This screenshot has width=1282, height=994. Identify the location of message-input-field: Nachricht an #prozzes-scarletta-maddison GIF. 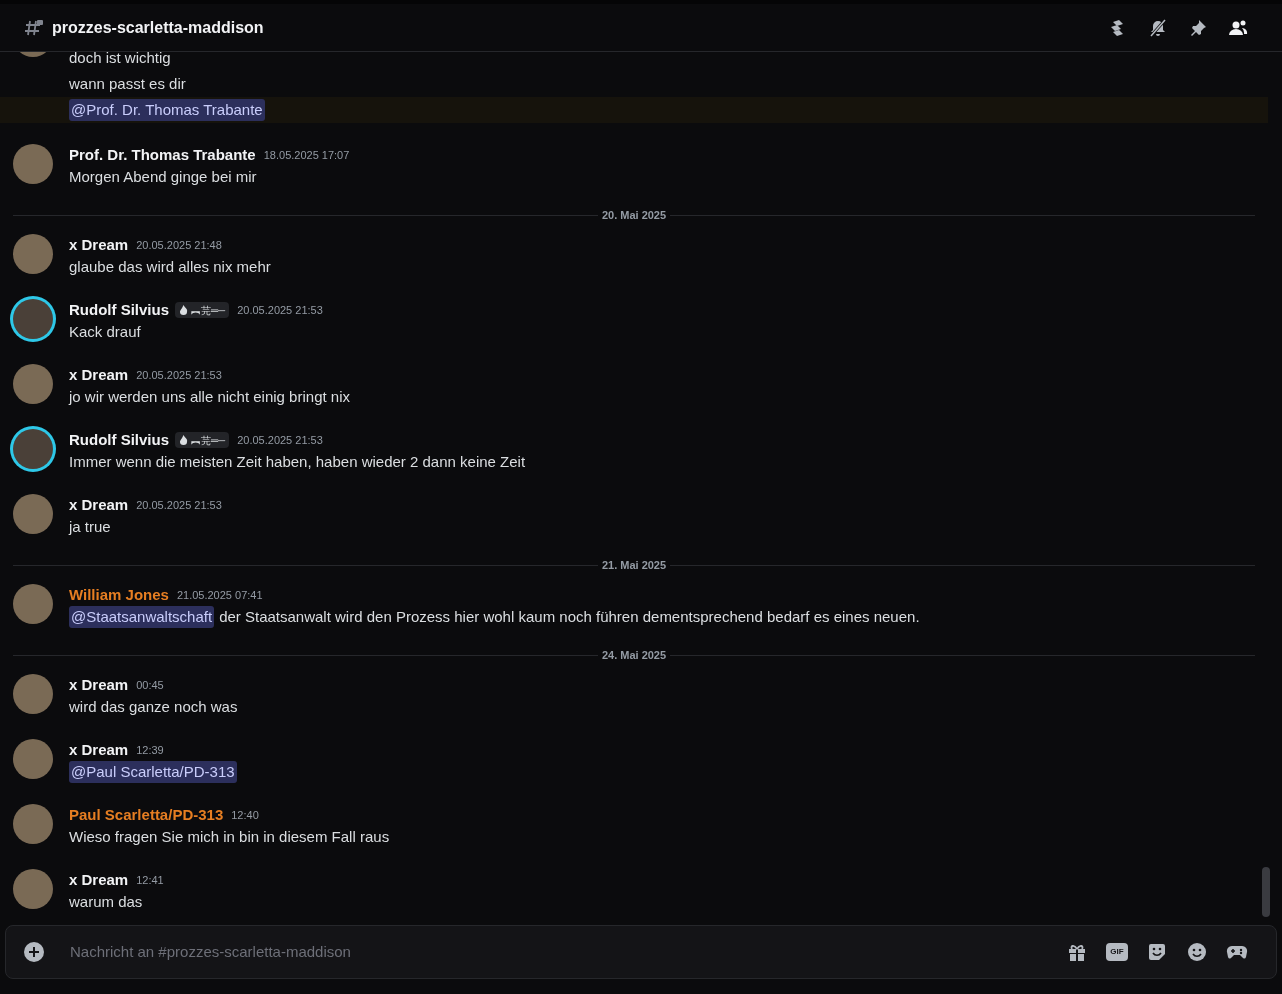
(641, 952).